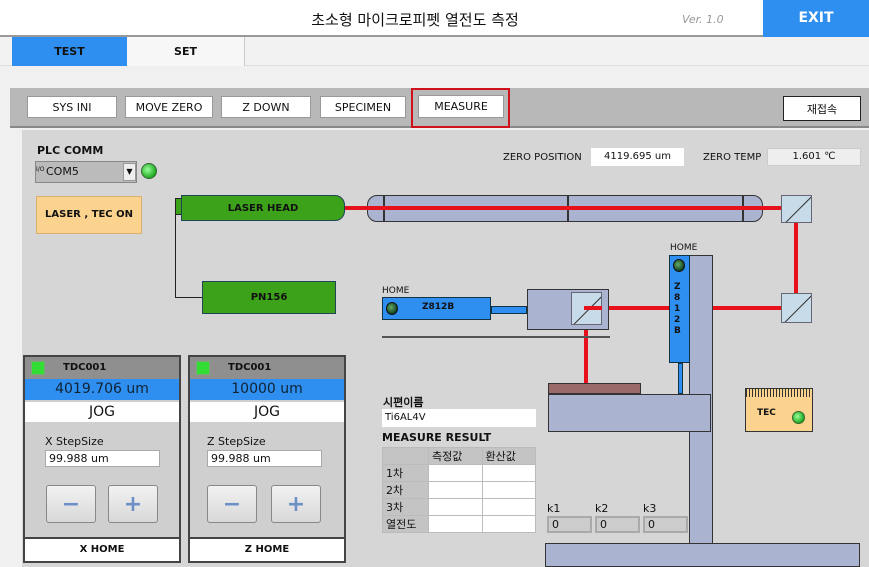 This screenshot has height=567, width=869. Describe the element at coordinates (102, 412) in the screenshot. I see `x-jog-label: JOG` at that location.